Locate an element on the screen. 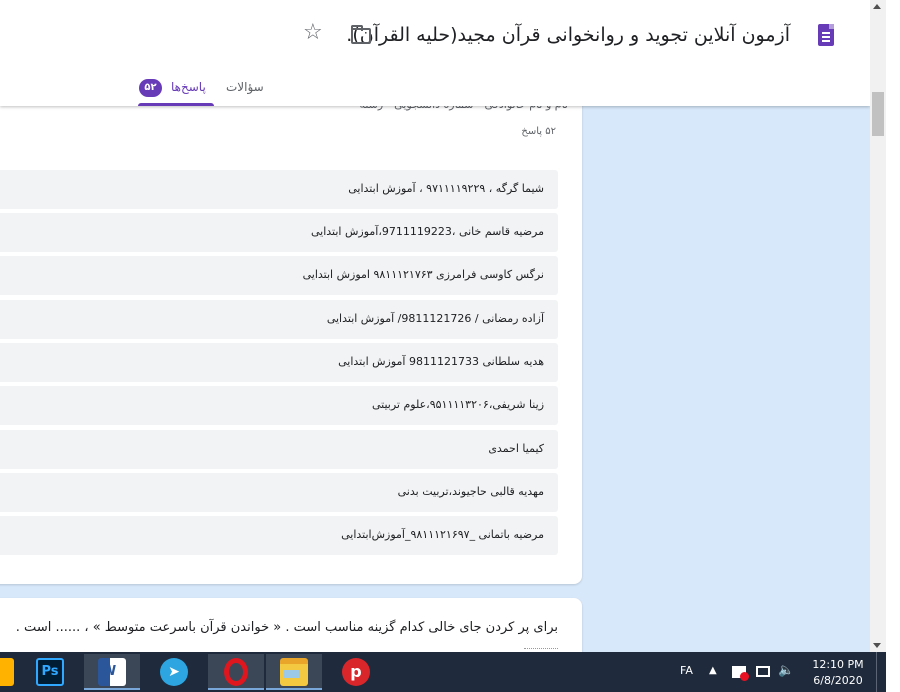 The width and height of the screenshot is (900, 692). tab-responses: پاسخ‌ها ۵۲ is located at coordinates (176, 92).